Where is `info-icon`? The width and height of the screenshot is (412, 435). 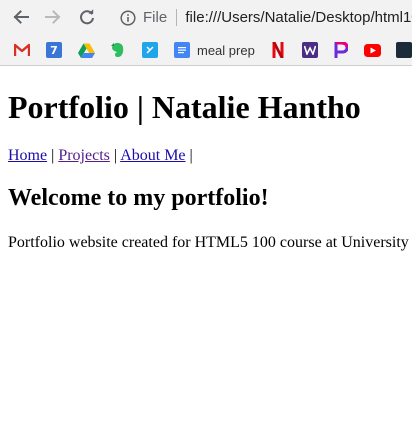
info-icon is located at coordinates (128, 17).